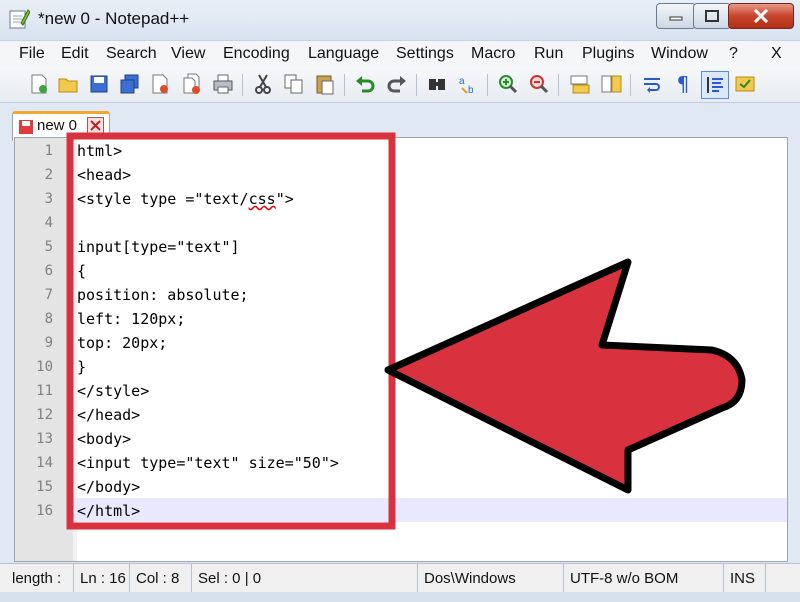 The width and height of the screenshot is (800, 602). Describe the element at coordinates (44, 415) in the screenshot. I see `line-number: 12` at that location.